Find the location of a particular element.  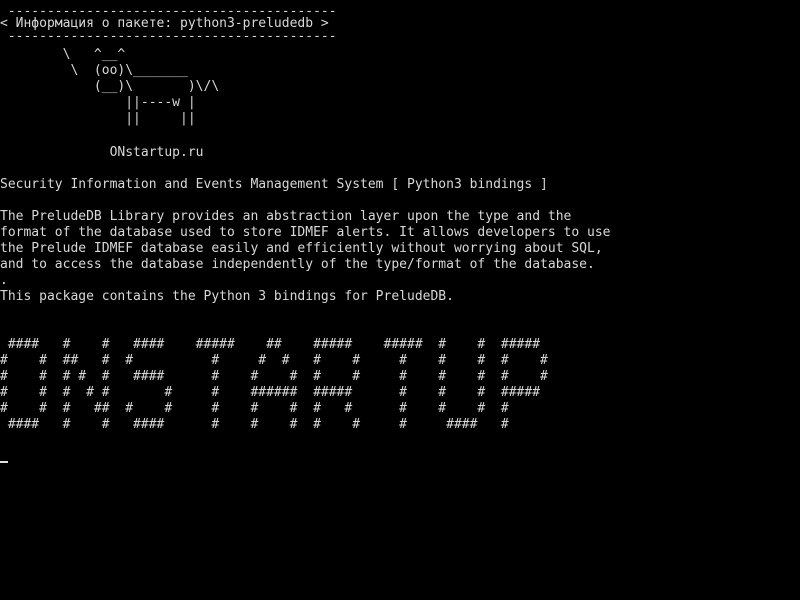

banner-line: # # ## # # # # # # # # # # # # is located at coordinates (274, 360).